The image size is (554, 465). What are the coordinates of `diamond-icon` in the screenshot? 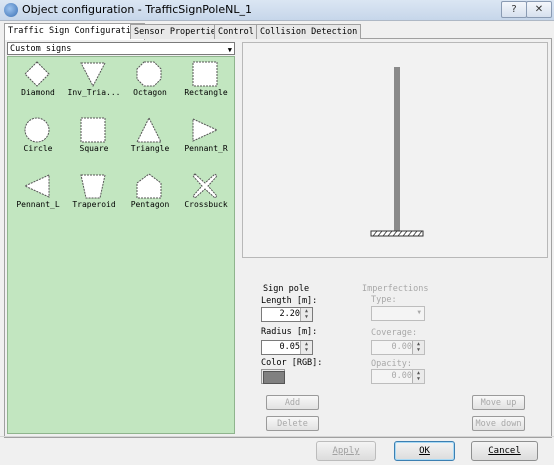 It's located at (37, 74).